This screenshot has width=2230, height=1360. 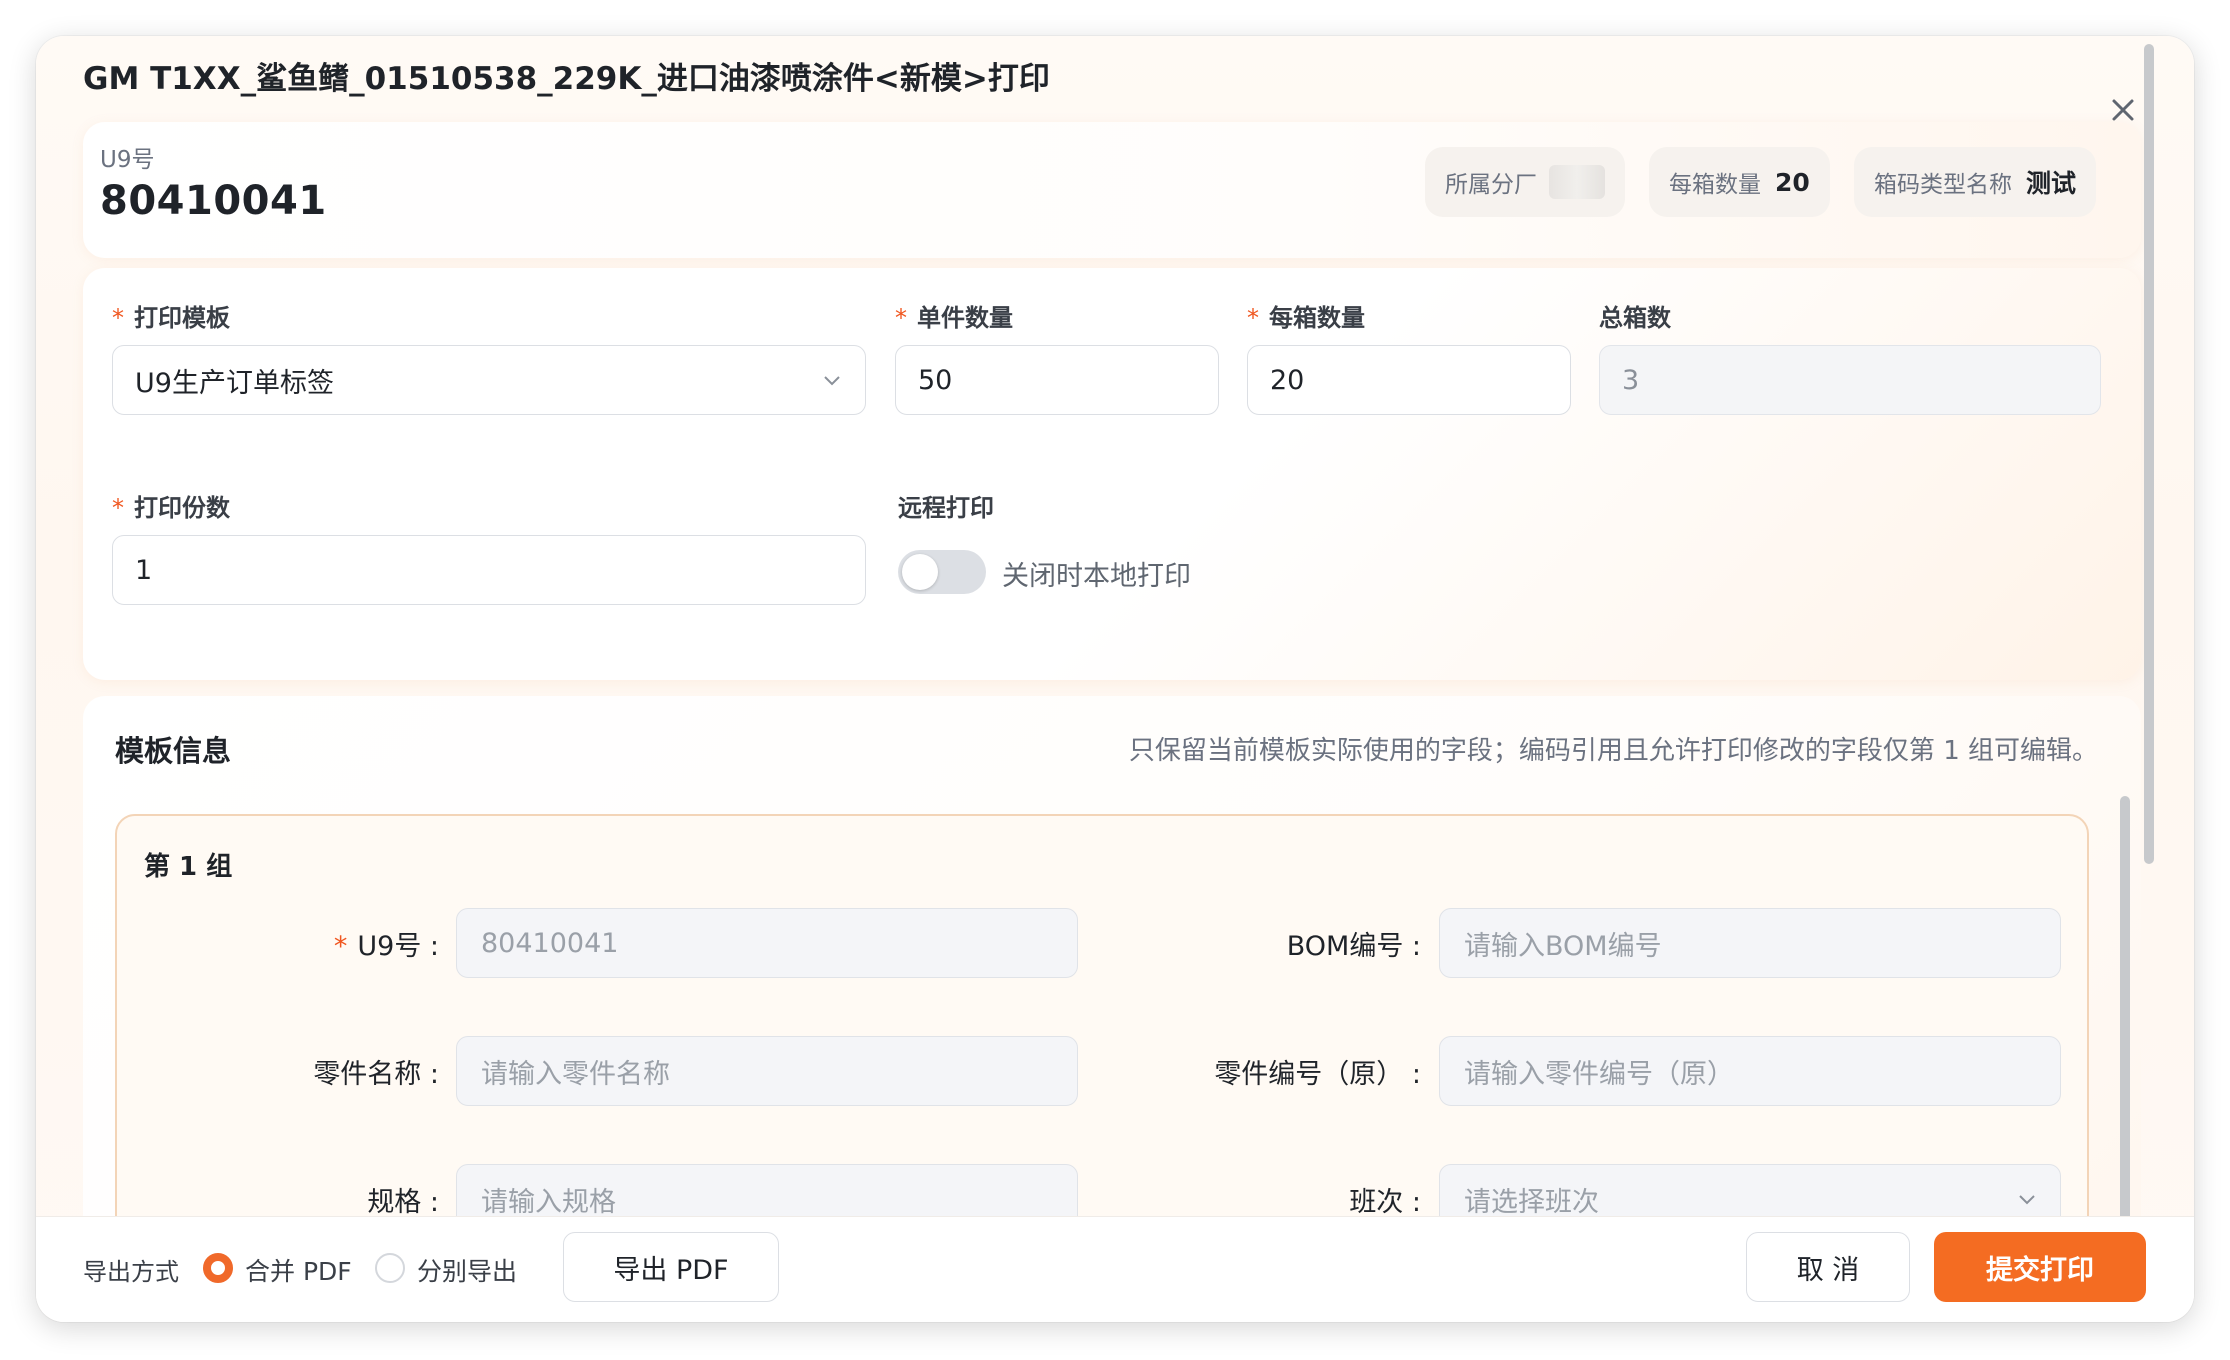 I want to click on field-shift-placeholder: 请选择班次, so click(x=1531, y=1202).